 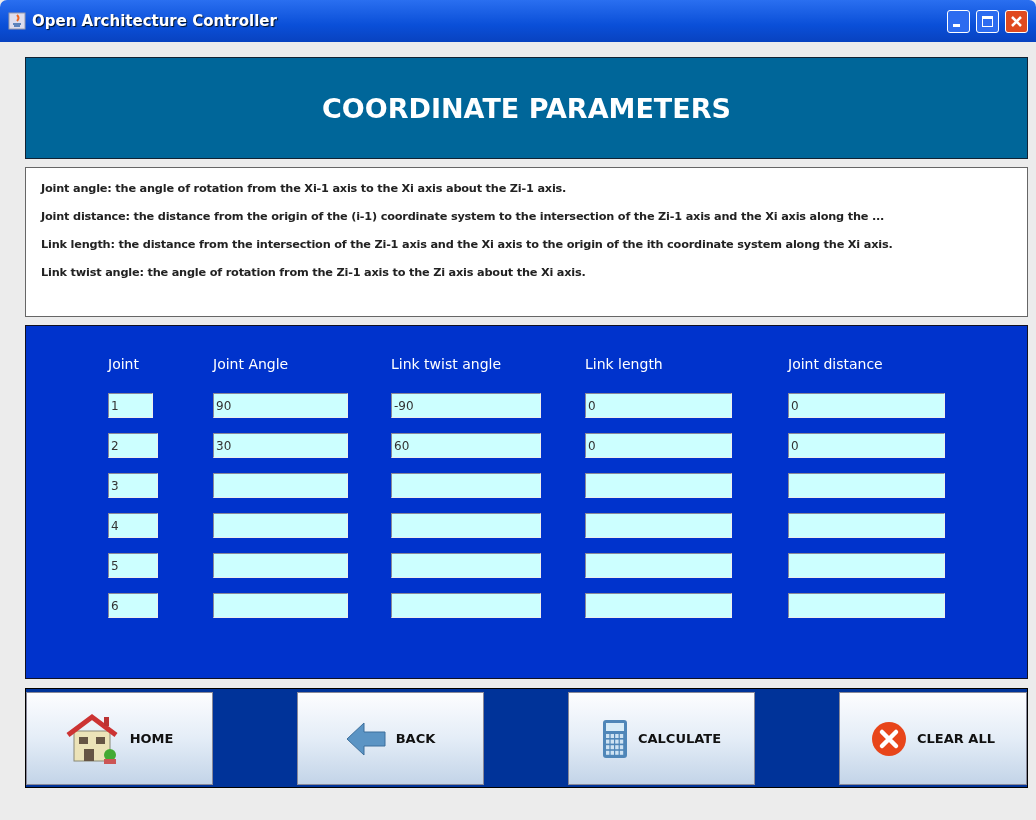 What do you see at coordinates (133, 485) in the screenshot?
I see `joint-field: 3` at bounding box center [133, 485].